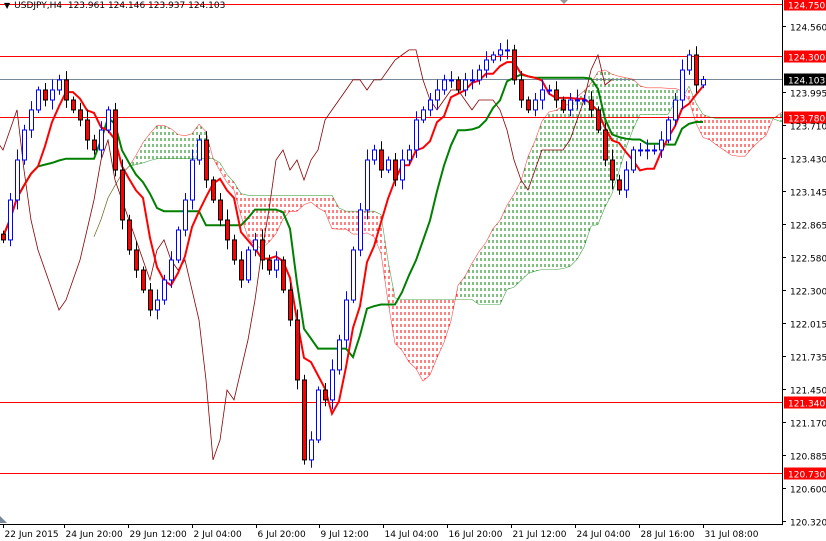 The width and height of the screenshot is (826, 541). I want to click on symbol-label: USDJPY,H4, so click(38, 6).